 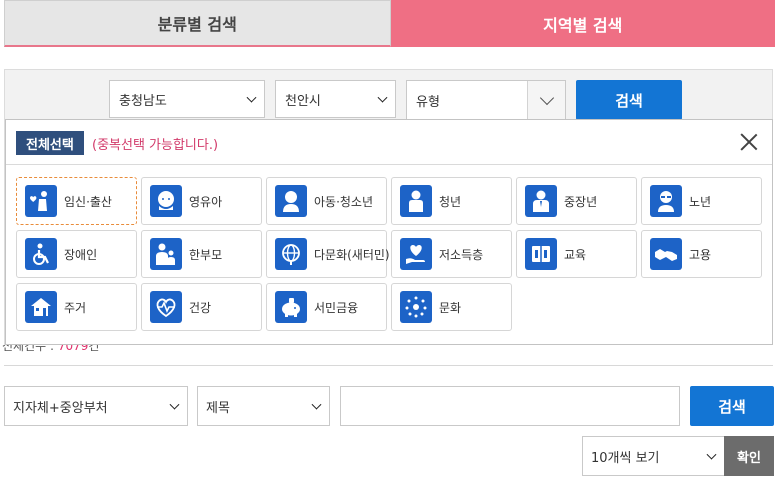 I want to click on type-item-employment: 고용, so click(x=701, y=254).